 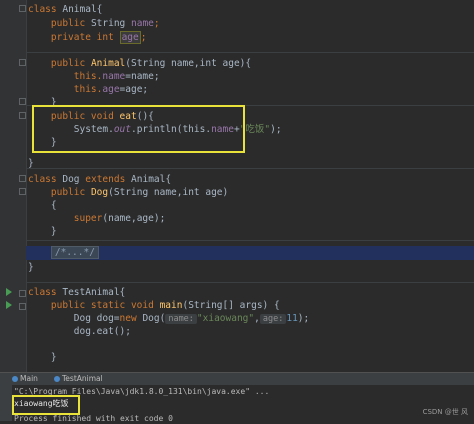 I want to click on editor-gutter, so click(x=13, y=186).